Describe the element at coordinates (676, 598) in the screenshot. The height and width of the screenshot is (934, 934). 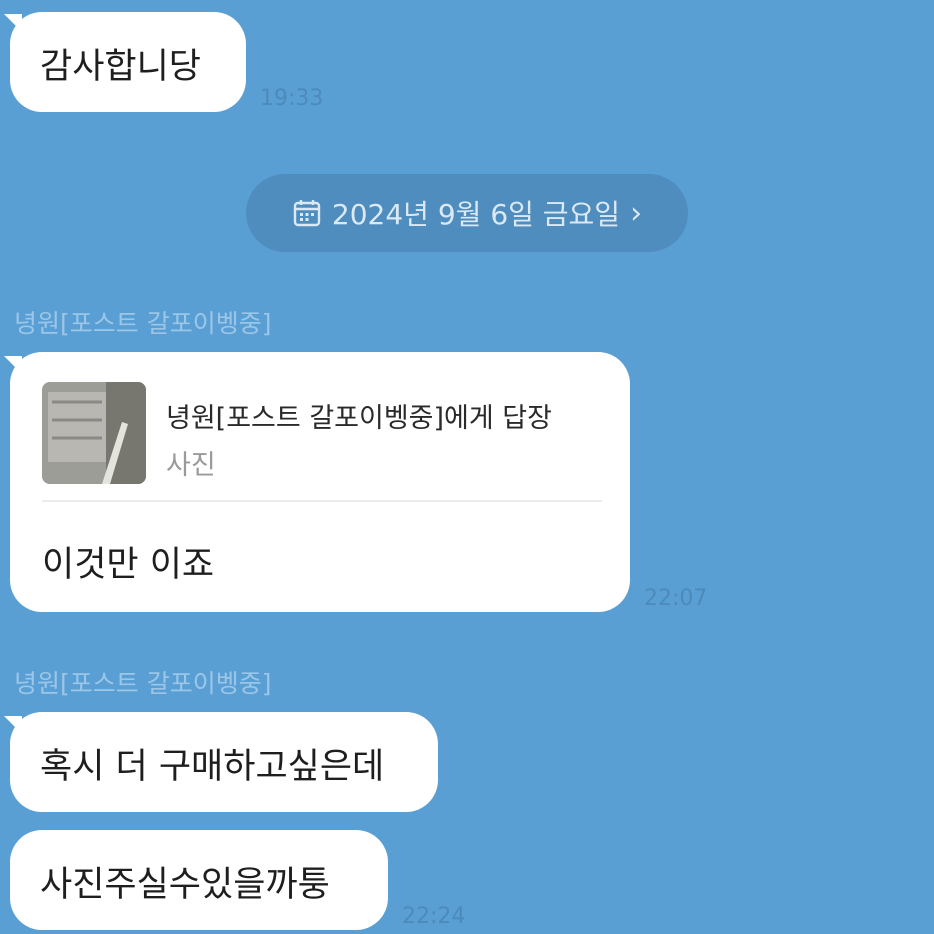
I see `message-timestamp: 22:07` at that location.